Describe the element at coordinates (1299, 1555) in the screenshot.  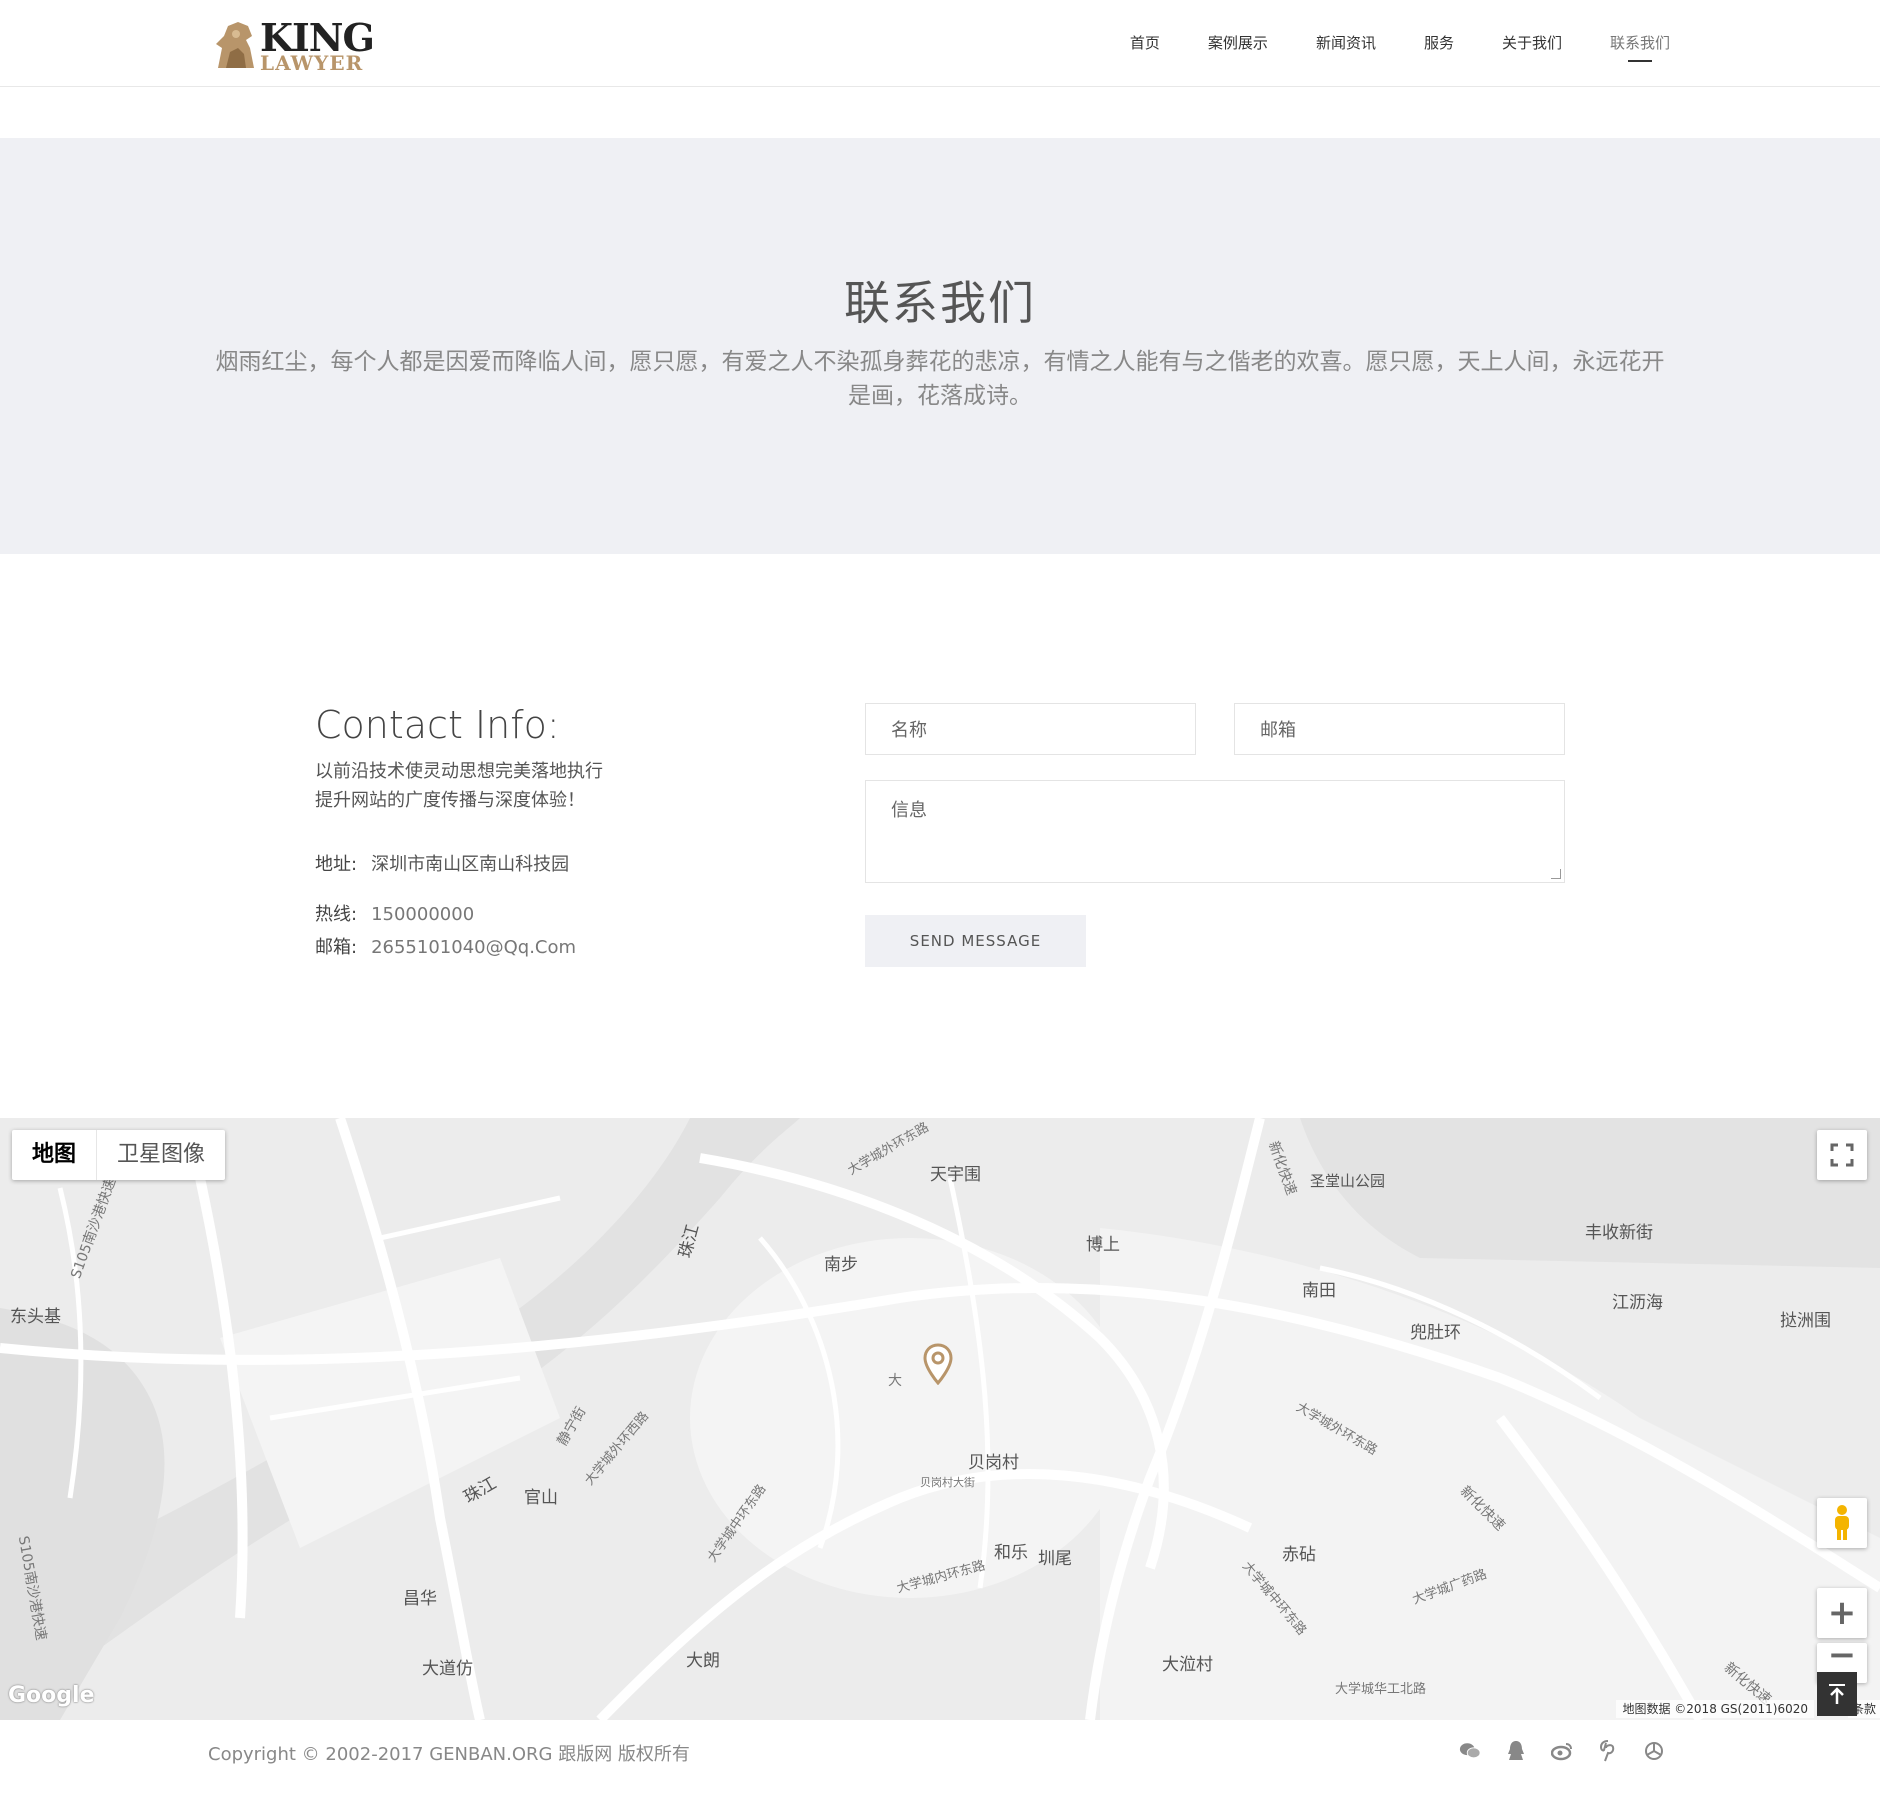
I see `map-label: 赤砧` at that location.